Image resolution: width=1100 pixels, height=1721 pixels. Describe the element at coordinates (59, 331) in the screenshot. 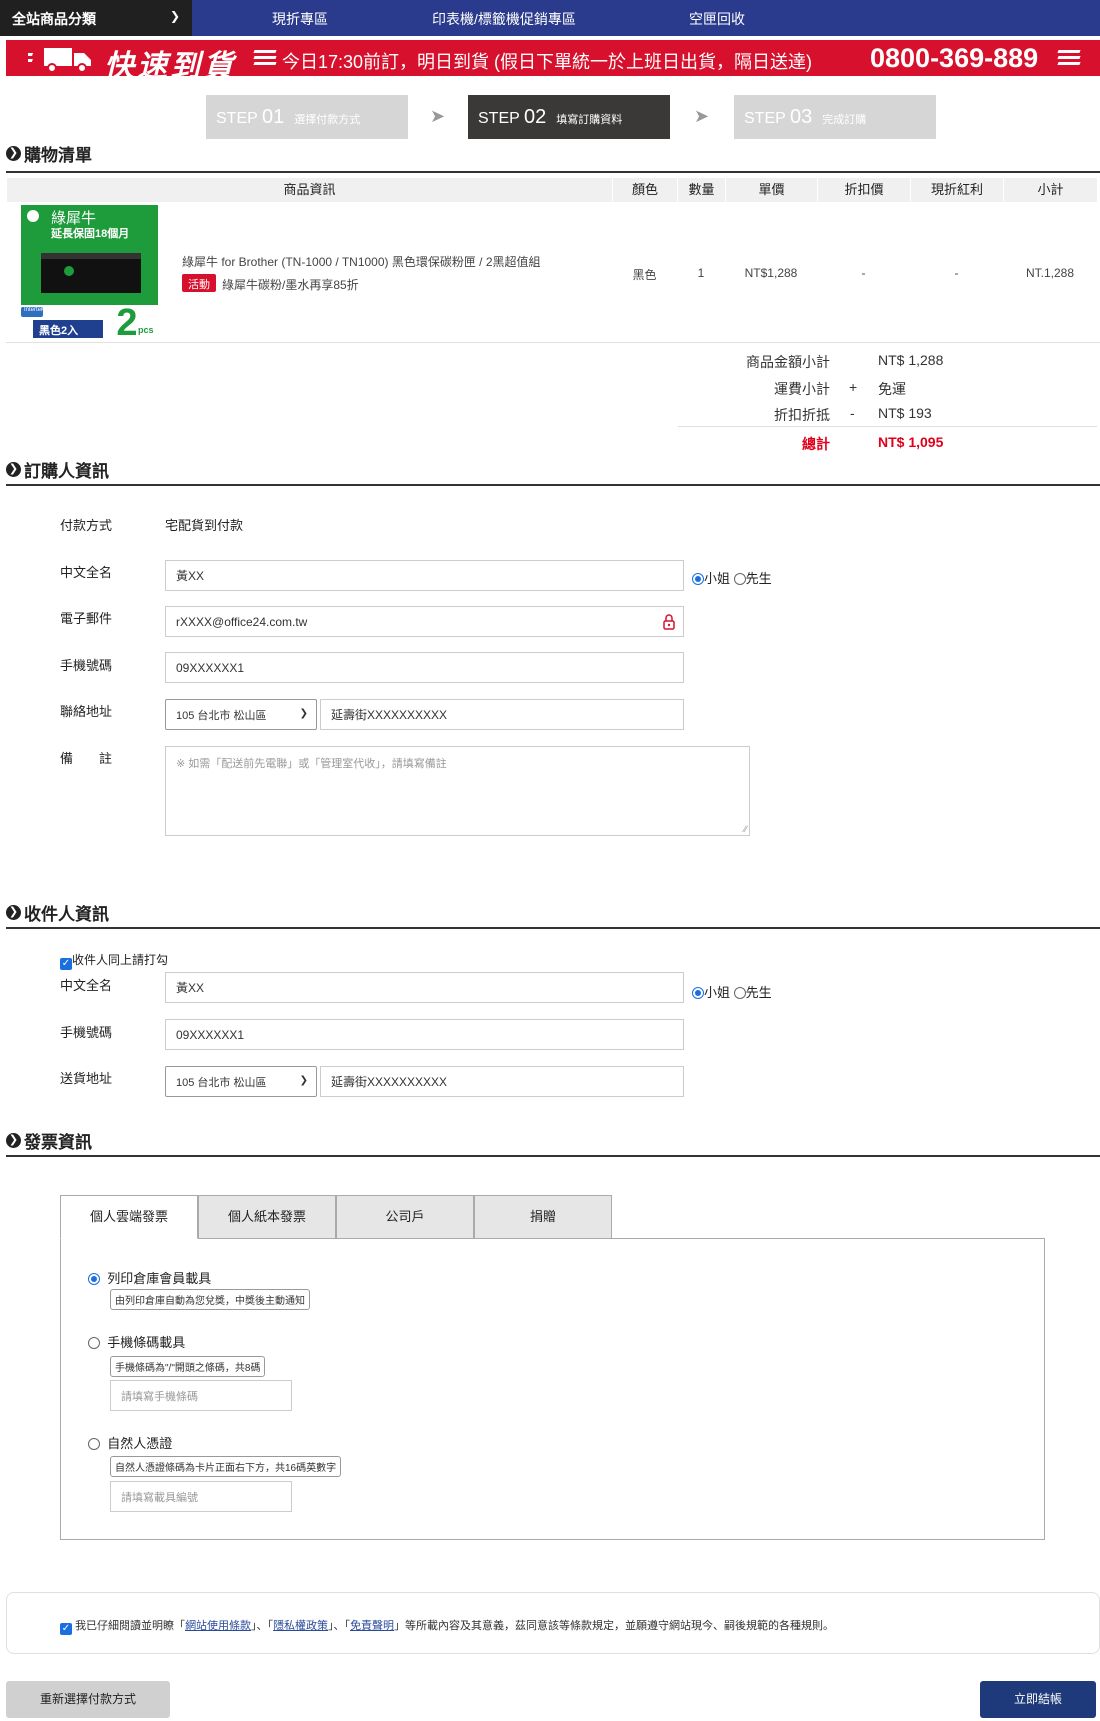

I see `product-image-pack: 黑色2入` at that location.